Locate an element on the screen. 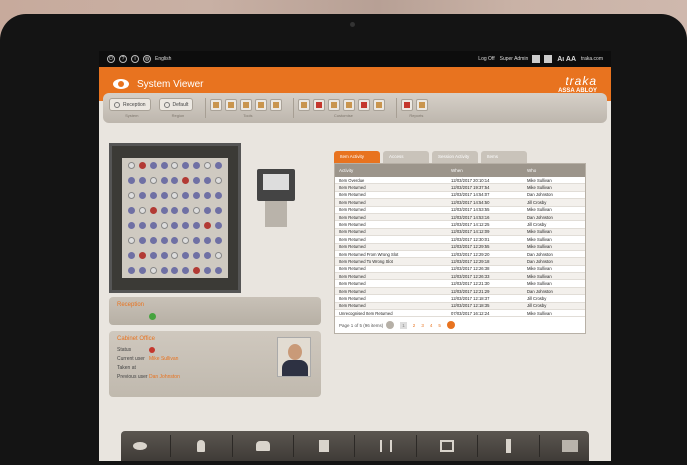  language-selector: English is located at coordinates (163, 59).